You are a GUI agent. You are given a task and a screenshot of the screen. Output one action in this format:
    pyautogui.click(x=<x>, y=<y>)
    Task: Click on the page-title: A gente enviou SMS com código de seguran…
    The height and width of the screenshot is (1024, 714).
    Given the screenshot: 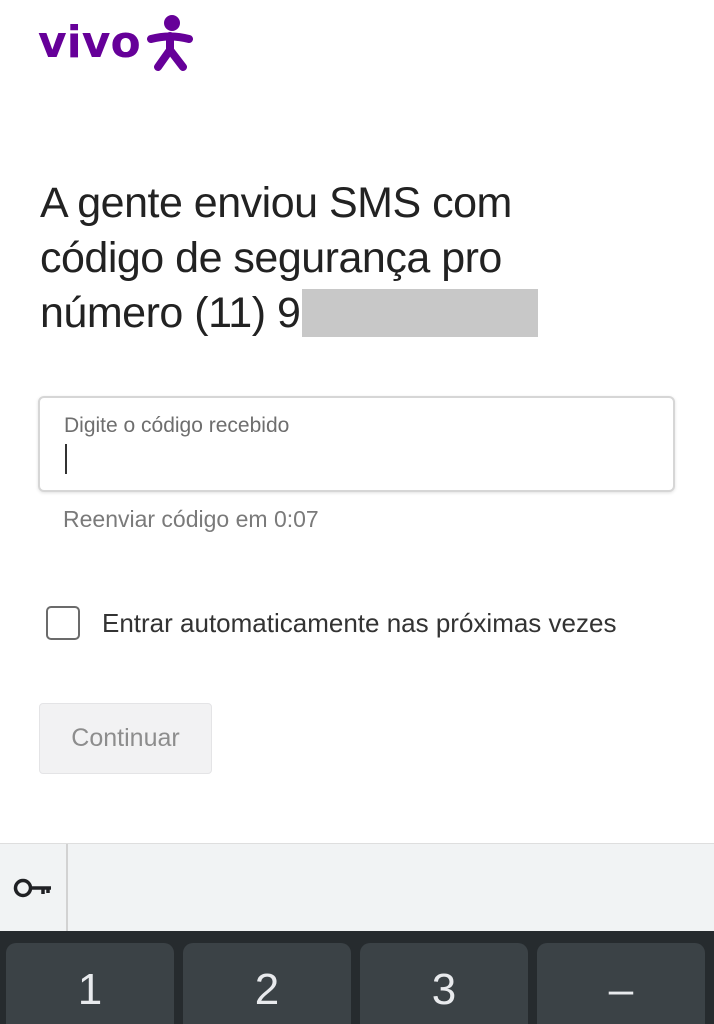 What is the action you would take?
    pyautogui.click(x=320, y=258)
    